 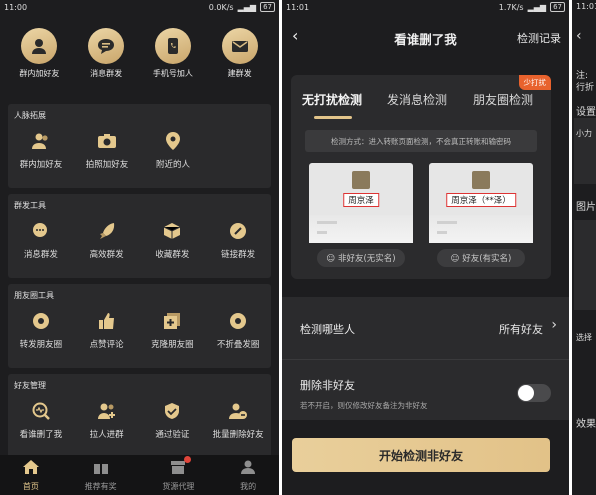 I want to click on tab-profile: 我的, so click(x=248, y=475).